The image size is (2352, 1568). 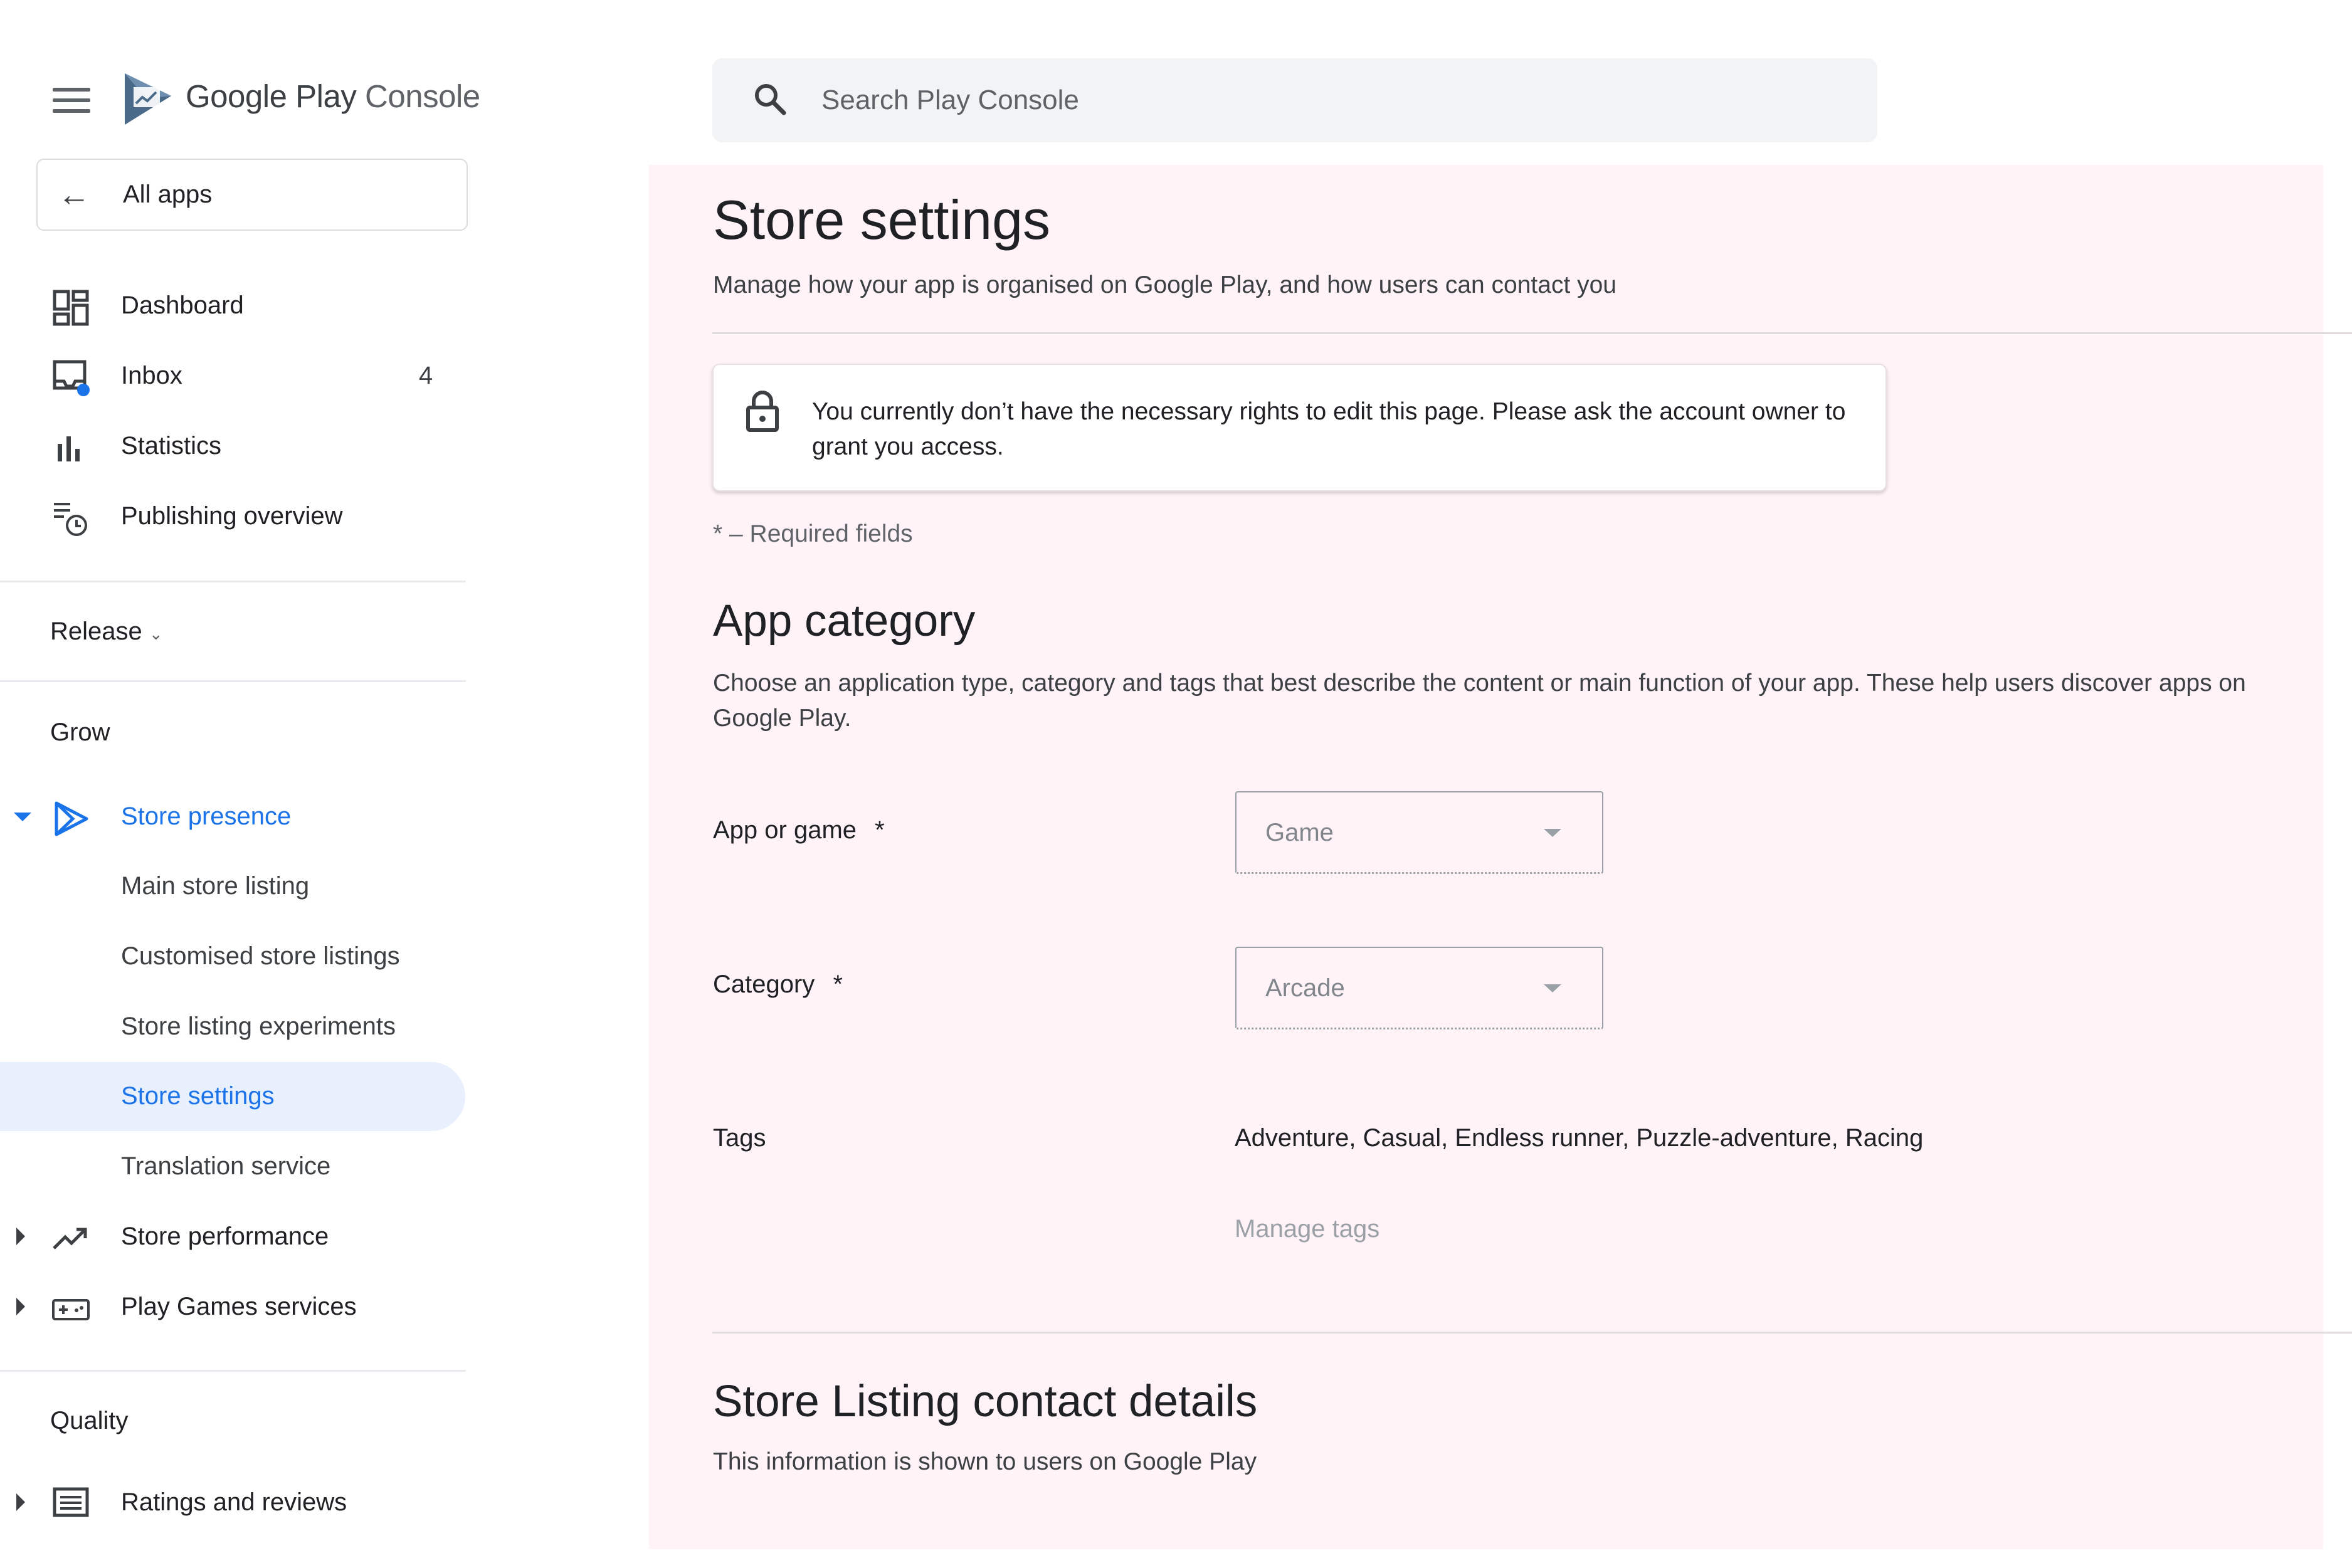 What do you see at coordinates (985, 1401) in the screenshot?
I see `contact-details-heading: Store Listing contact details` at bounding box center [985, 1401].